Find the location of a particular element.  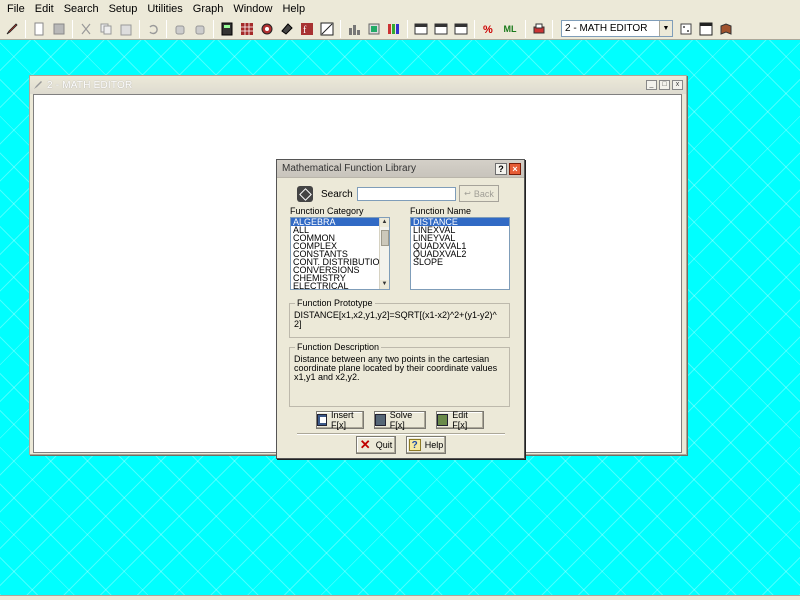

close-icon: ✕ is located at coordinates (365, 444).